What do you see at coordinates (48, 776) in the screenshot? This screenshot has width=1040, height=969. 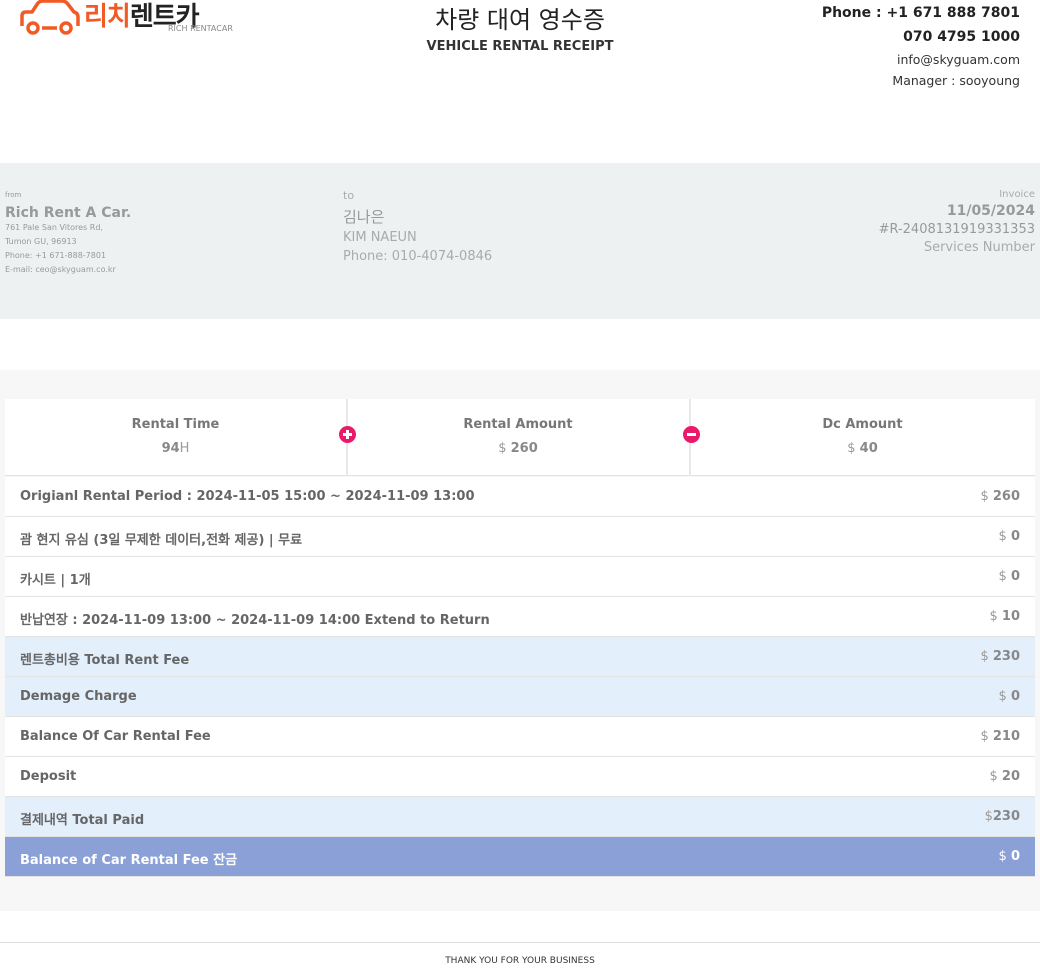 I see `charge-label: Deposit` at bounding box center [48, 776].